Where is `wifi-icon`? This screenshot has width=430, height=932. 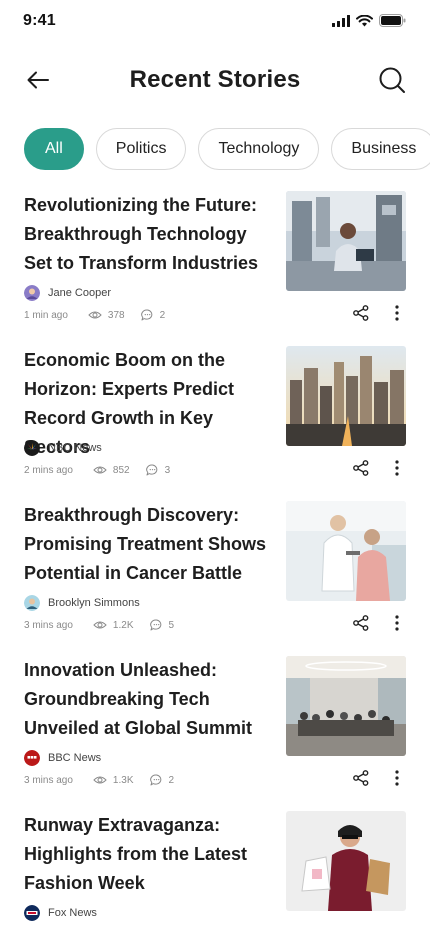 wifi-icon is located at coordinates (364, 20).